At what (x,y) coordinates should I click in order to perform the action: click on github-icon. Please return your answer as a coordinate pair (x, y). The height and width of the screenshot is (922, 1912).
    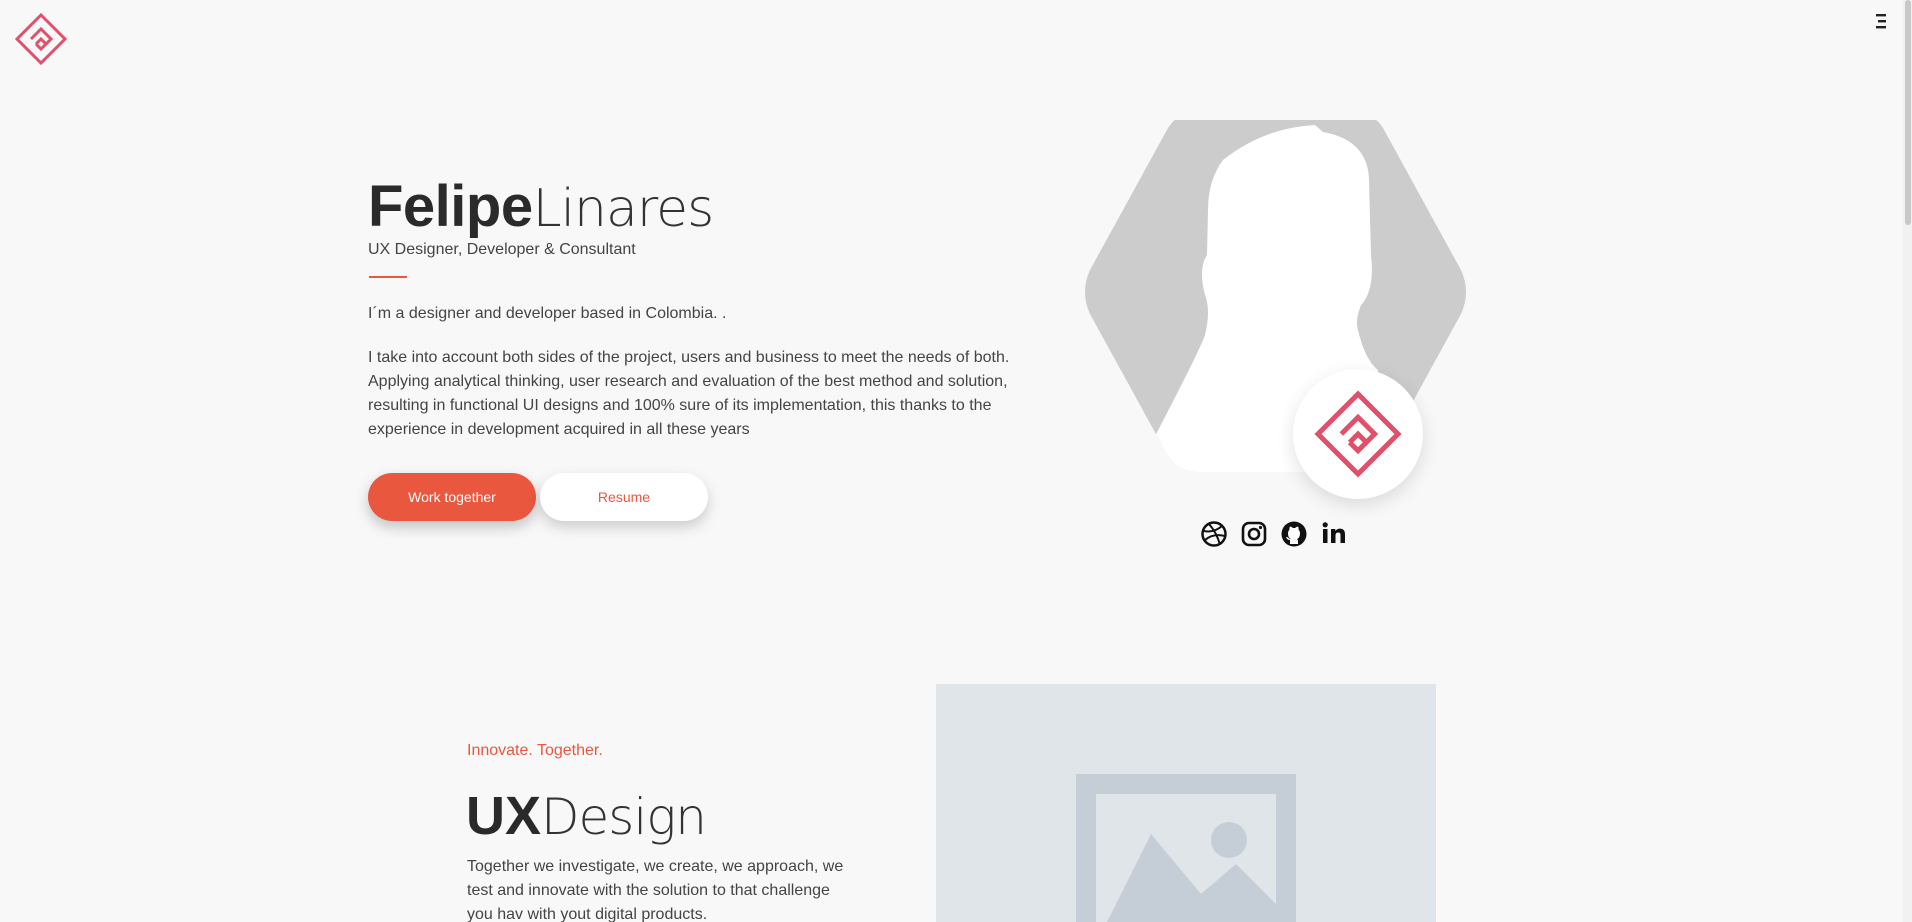
    Looking at the image, I should click on (1294, 534).